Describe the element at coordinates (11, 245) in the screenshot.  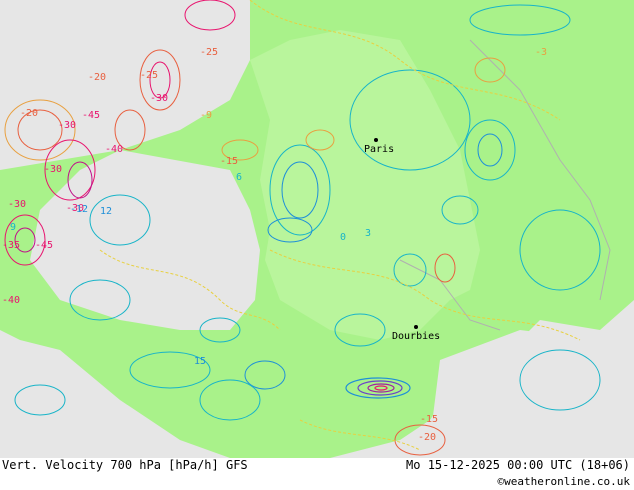
I see `contour-label: -35` at that location.